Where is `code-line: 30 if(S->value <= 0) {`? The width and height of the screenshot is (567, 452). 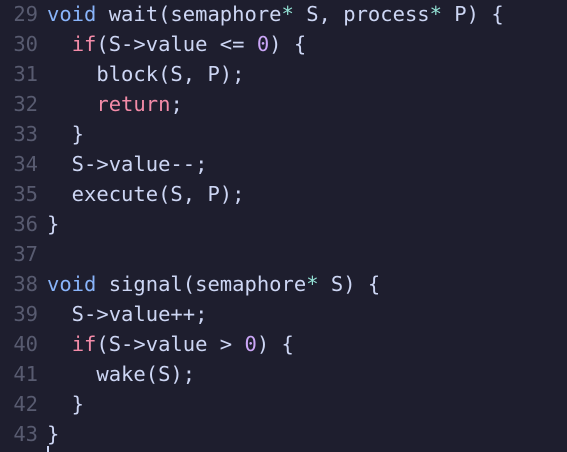
code-line: 30 if(S->value <= 0) { is located at coordinates (153, 44).